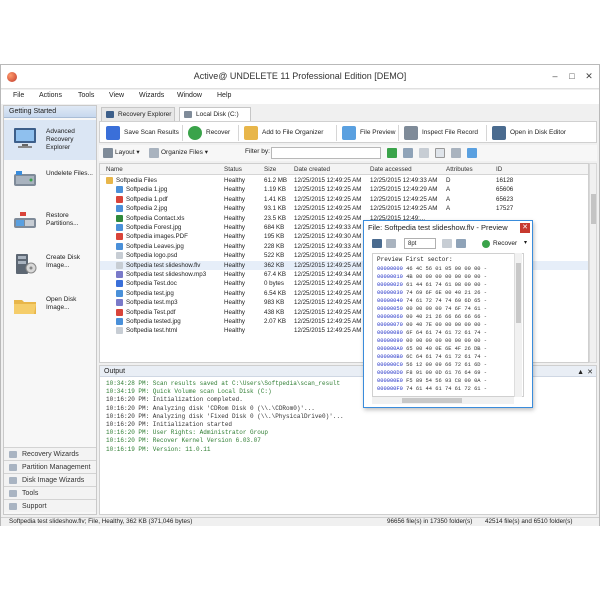 The image size is (600, 600). What do you see at coordinates (224, 95) in the screenshot?
I see `menu-help: Help` at bounding box center [224, 95].